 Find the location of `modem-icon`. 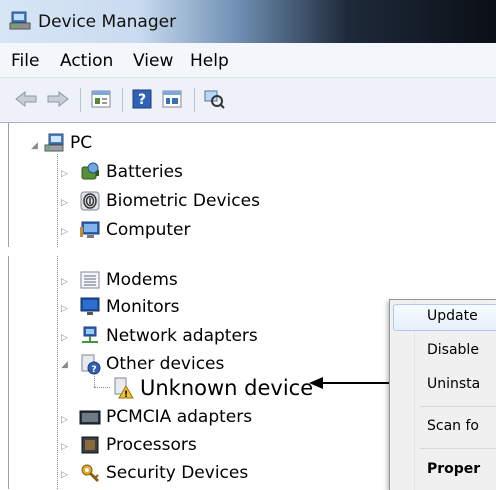

modem-icon is located at coordinates (90, 280).